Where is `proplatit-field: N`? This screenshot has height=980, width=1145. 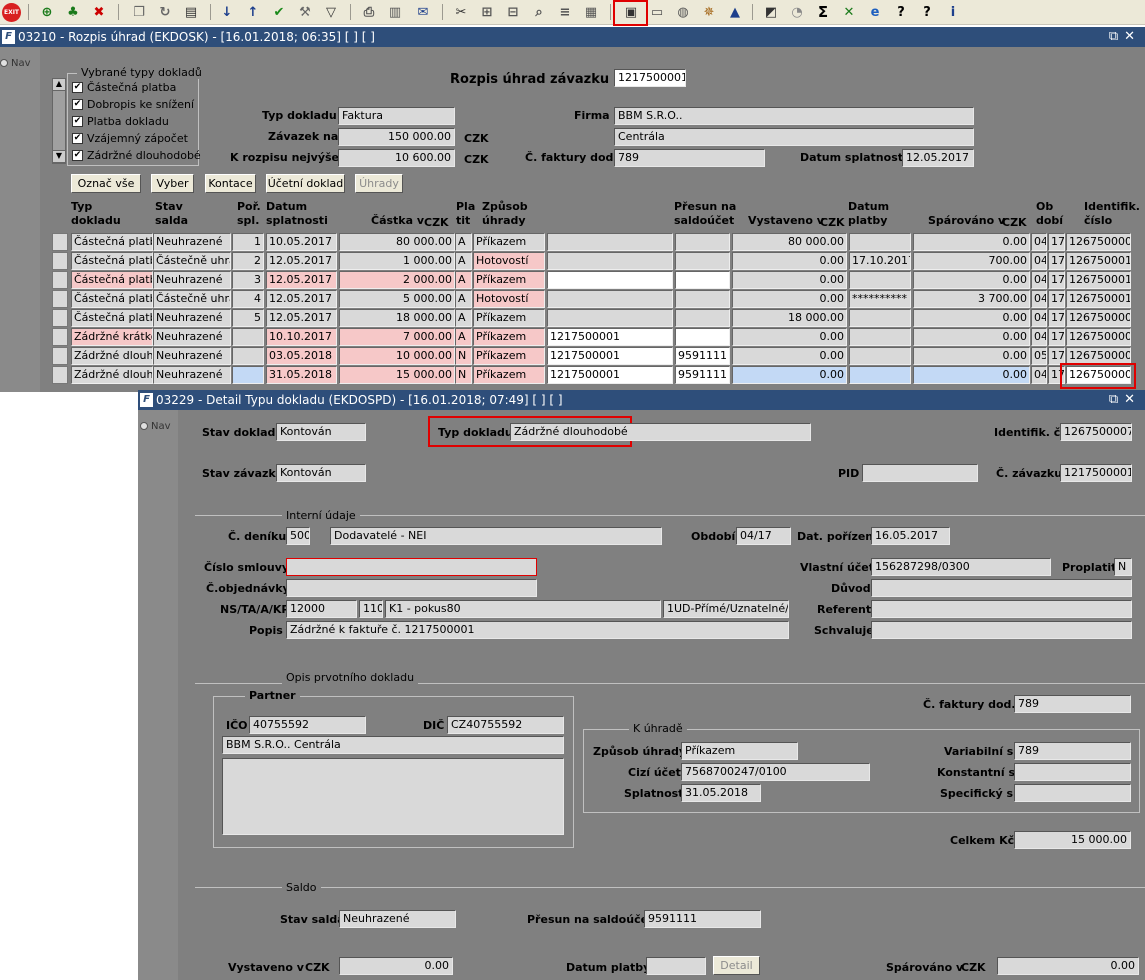 proplatit-field: N is located at coordinates (1123, 567).